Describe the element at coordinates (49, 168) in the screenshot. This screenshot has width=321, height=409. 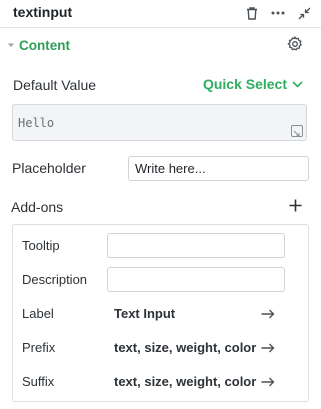
I see `placeholder-label: Placeholder` at that location.